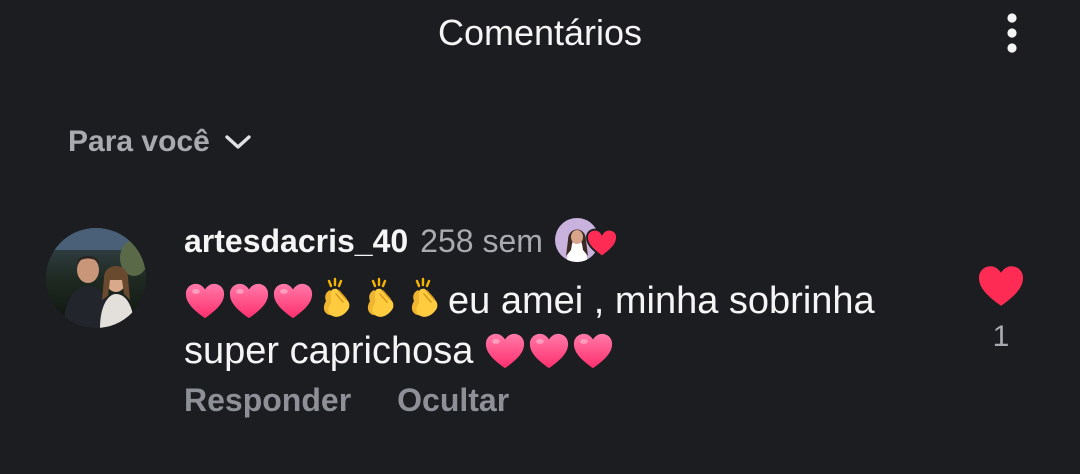 The height and width of the screenshot is (474, 1080). What do you see at coordinates (661, 301) in the screenshot?
I see `comment-text-part1: eu amei , minha sobrinha` at bounding box center [661, 301].